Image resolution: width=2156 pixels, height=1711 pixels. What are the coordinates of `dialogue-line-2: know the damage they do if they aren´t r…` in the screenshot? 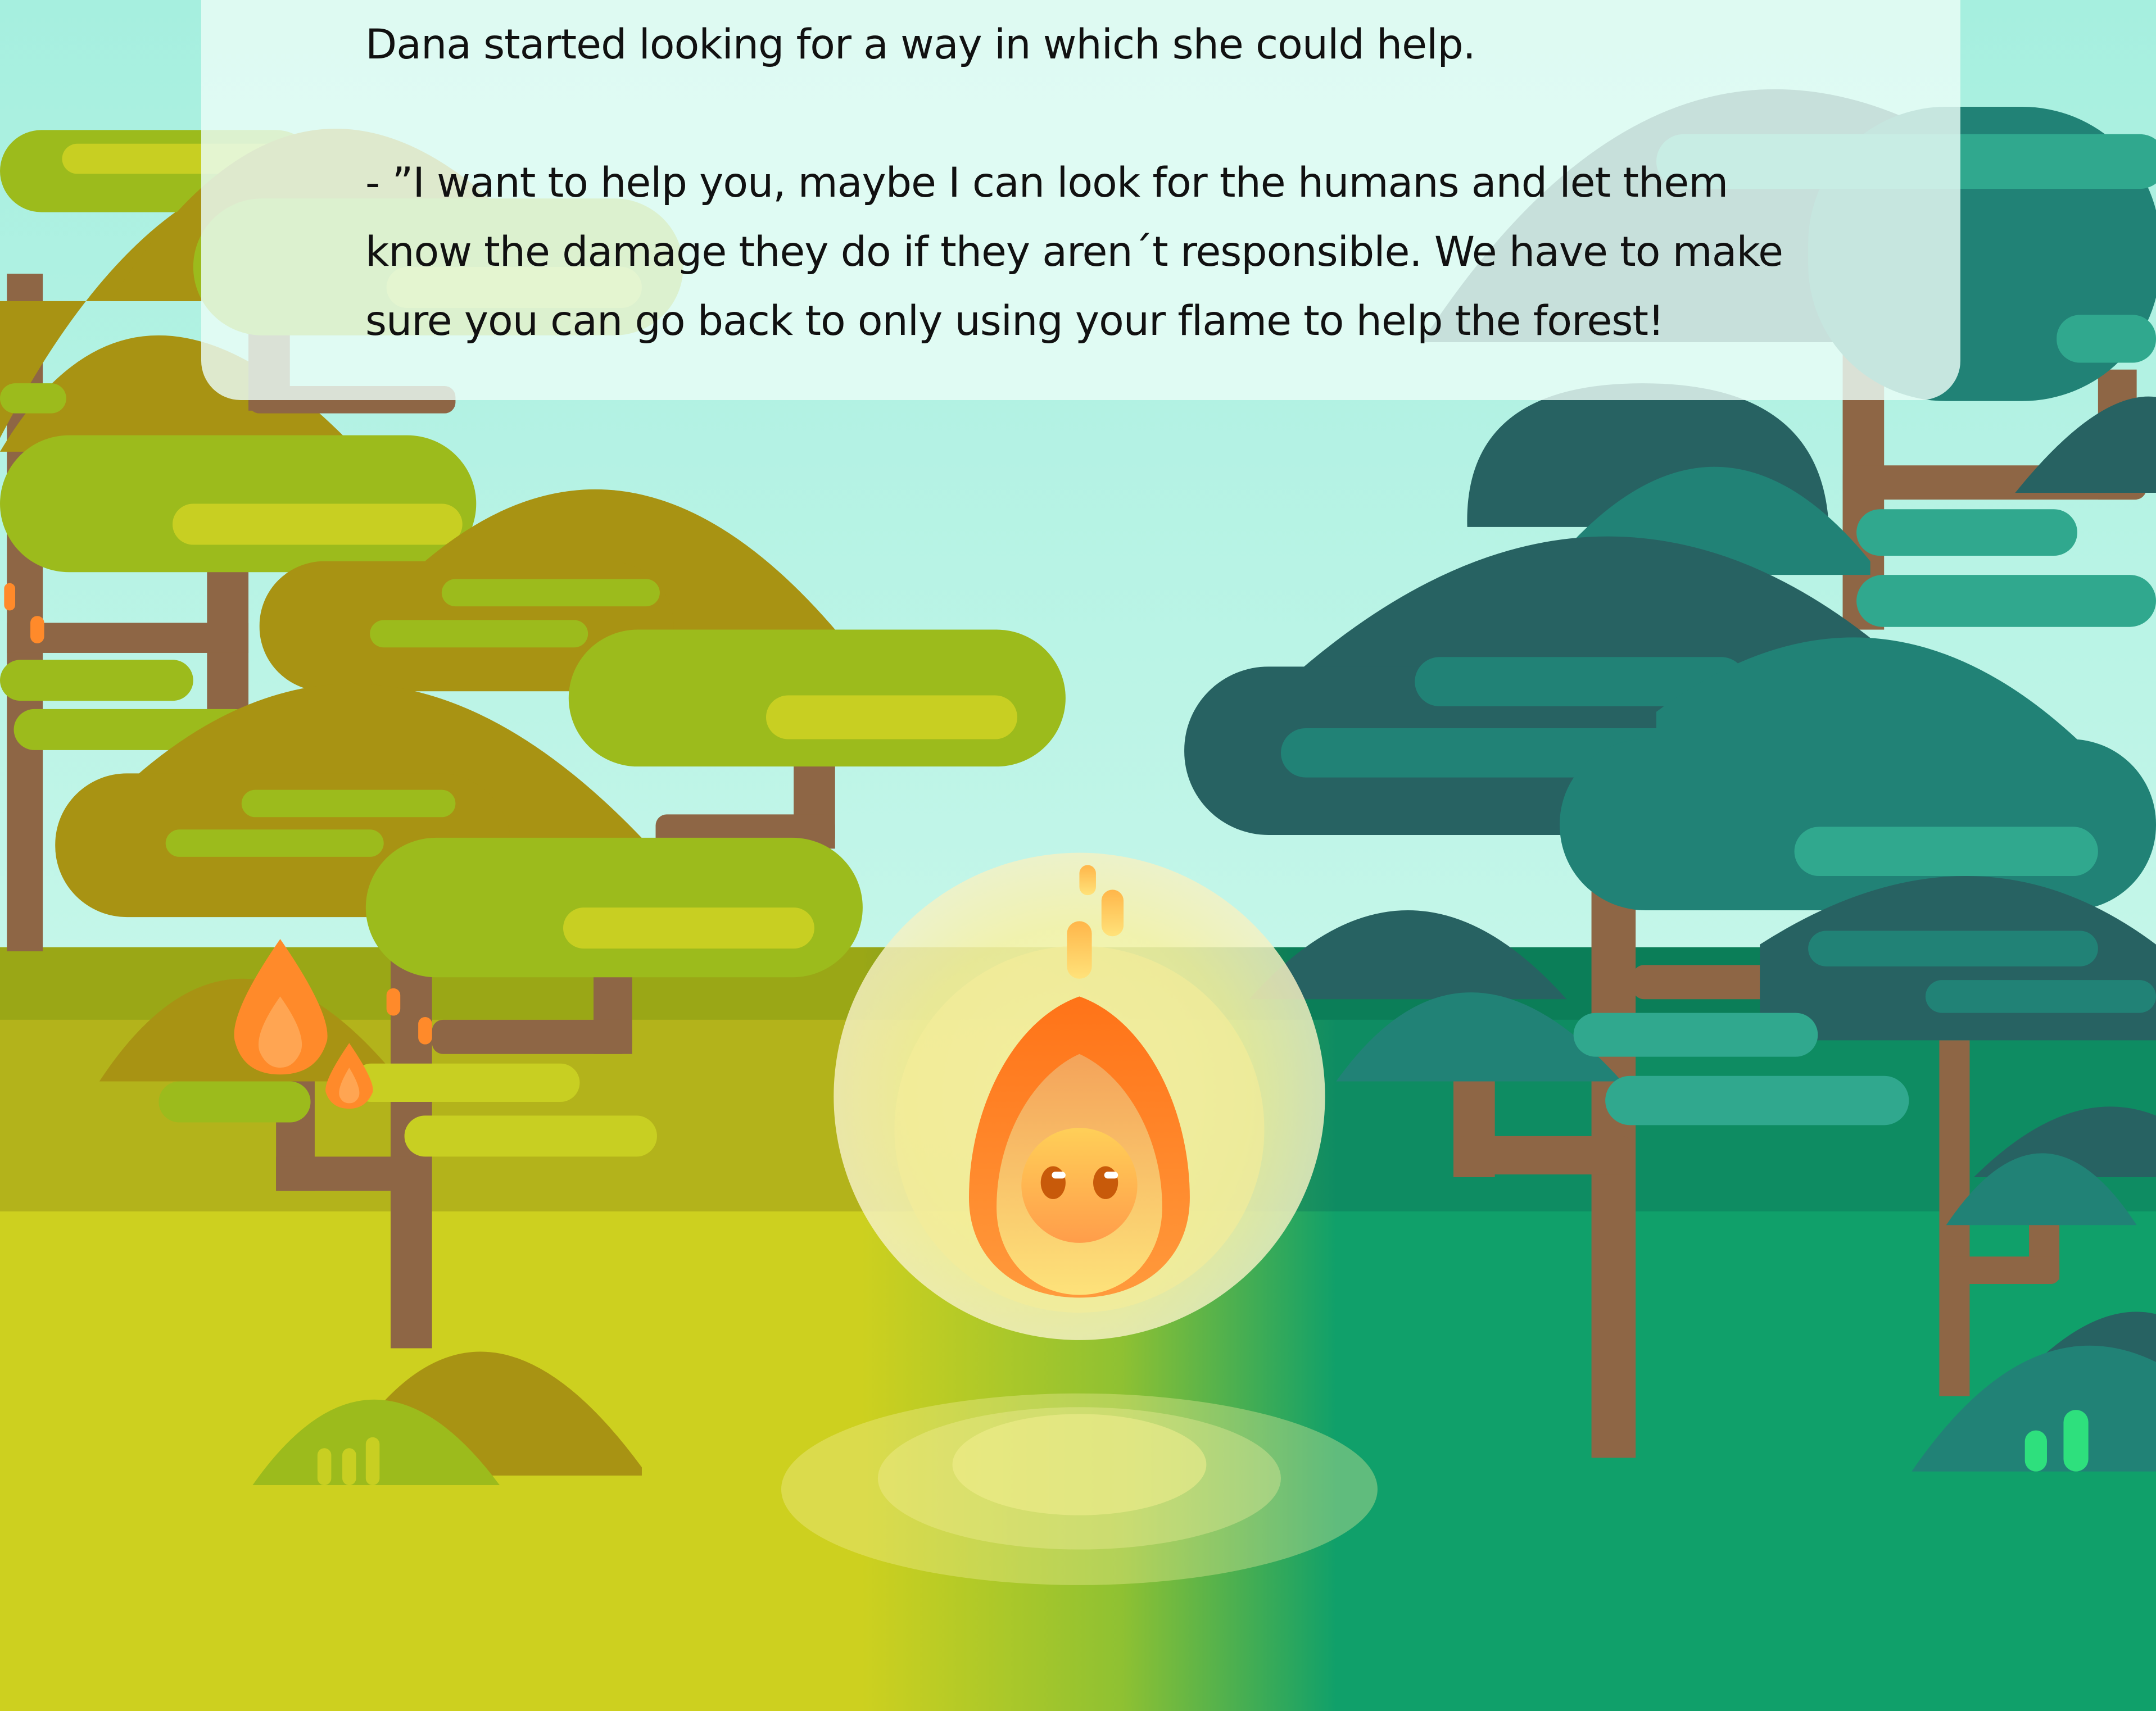 It's located at (1074, 252).